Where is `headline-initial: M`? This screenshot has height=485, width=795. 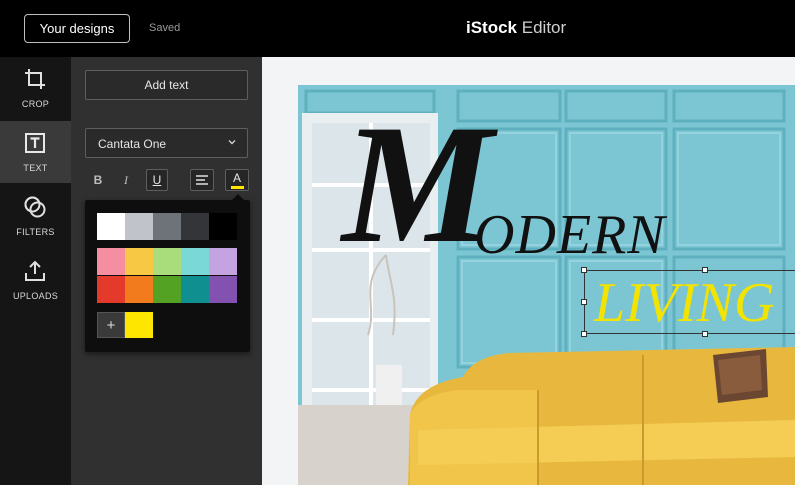 headline-initial: M is located at coordinates (417, 184).